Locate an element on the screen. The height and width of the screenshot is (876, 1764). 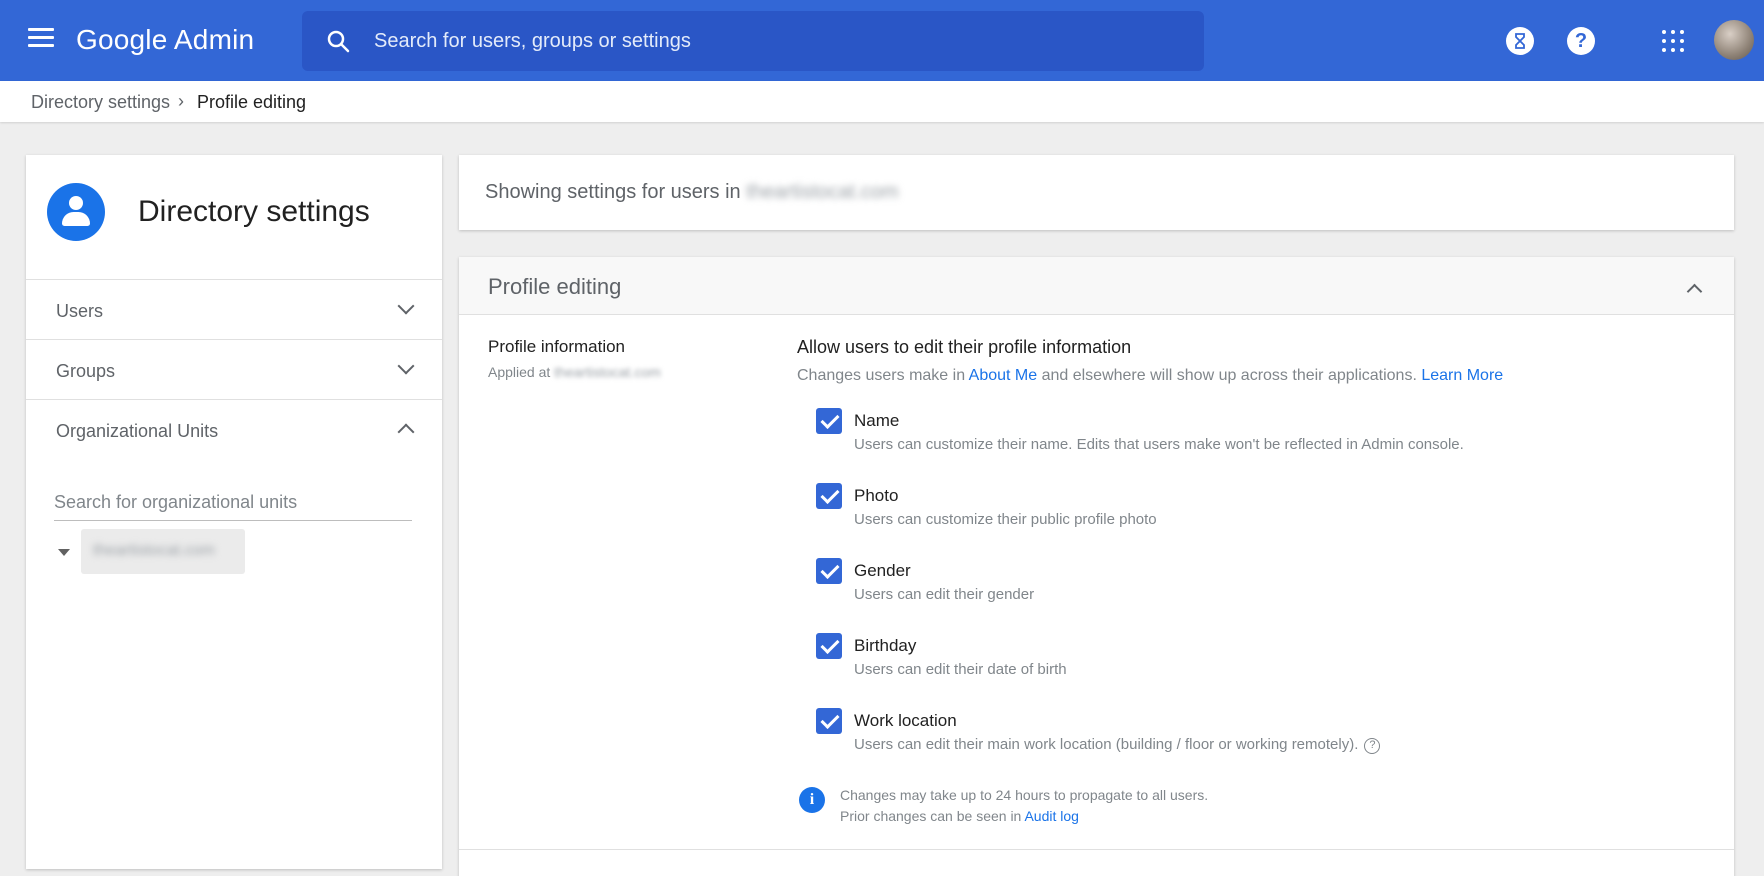
help-circle-icon: ? is located at coordinates (1372, 746).